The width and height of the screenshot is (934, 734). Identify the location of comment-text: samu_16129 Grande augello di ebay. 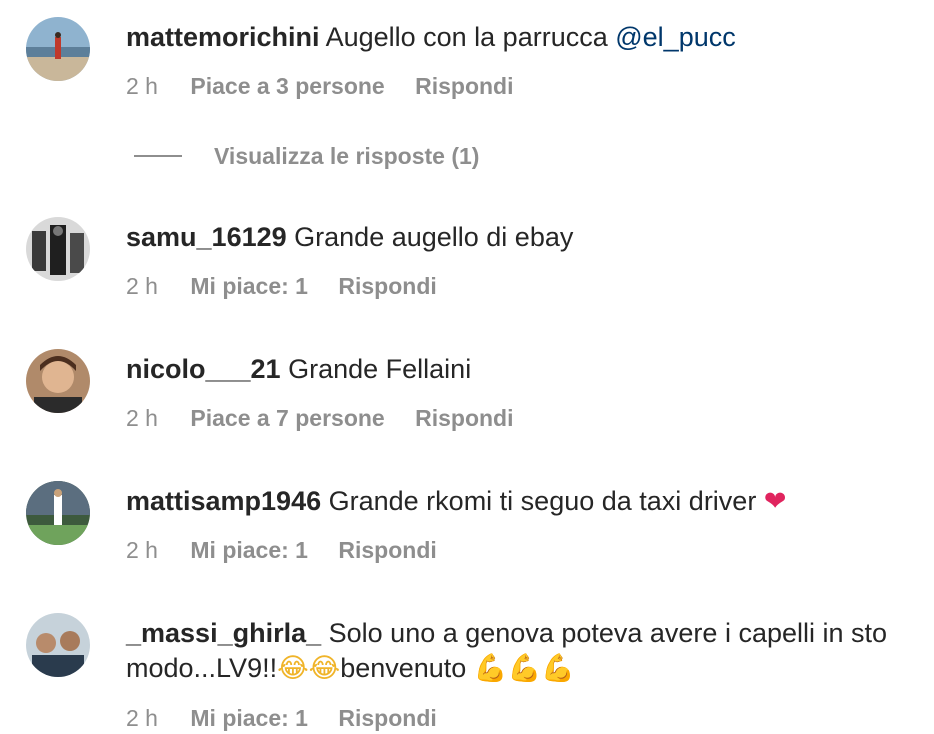
(520, 237).